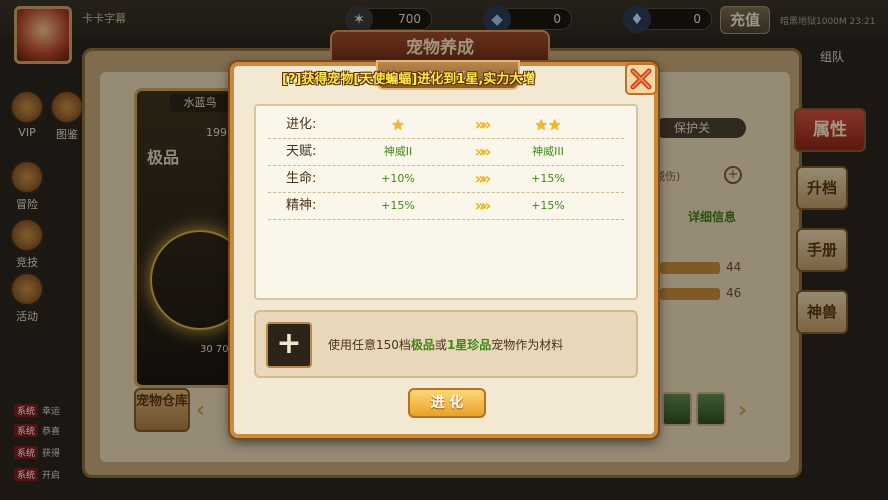 The width and height of the screenshot is (888, 500). I want to click on material-requirement: 使用任意150档极品或1星珍品宠物作为材料, so click(445, 344).